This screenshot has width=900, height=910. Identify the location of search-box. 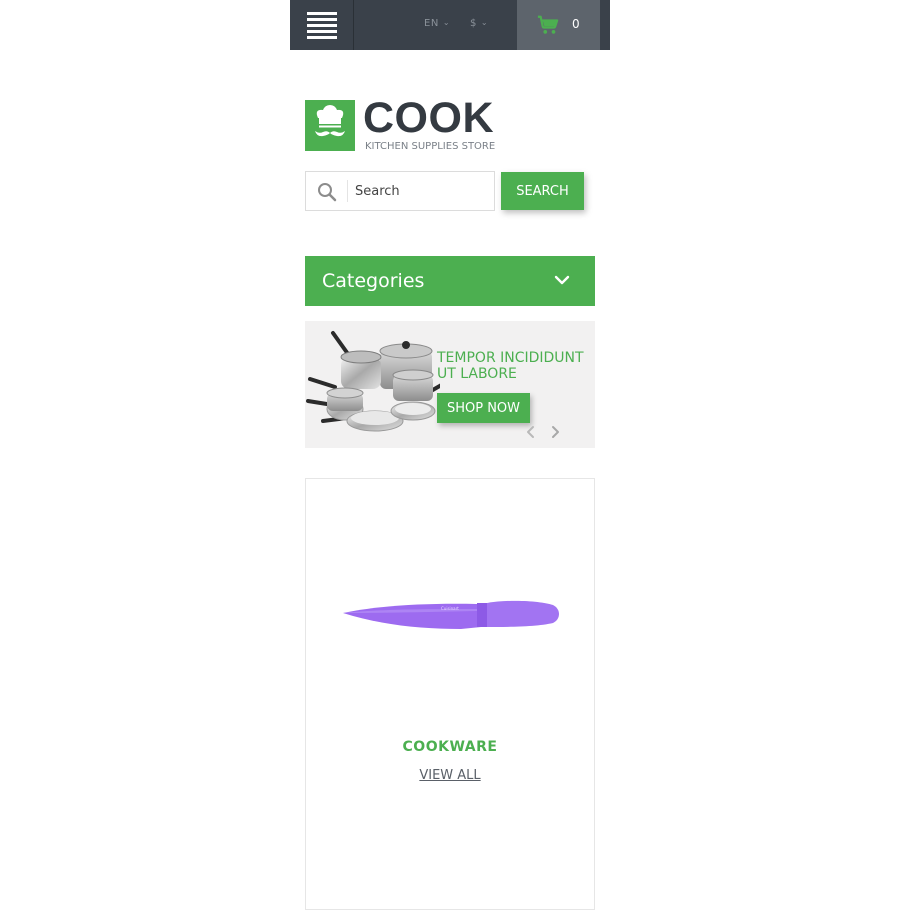
(400, 191).